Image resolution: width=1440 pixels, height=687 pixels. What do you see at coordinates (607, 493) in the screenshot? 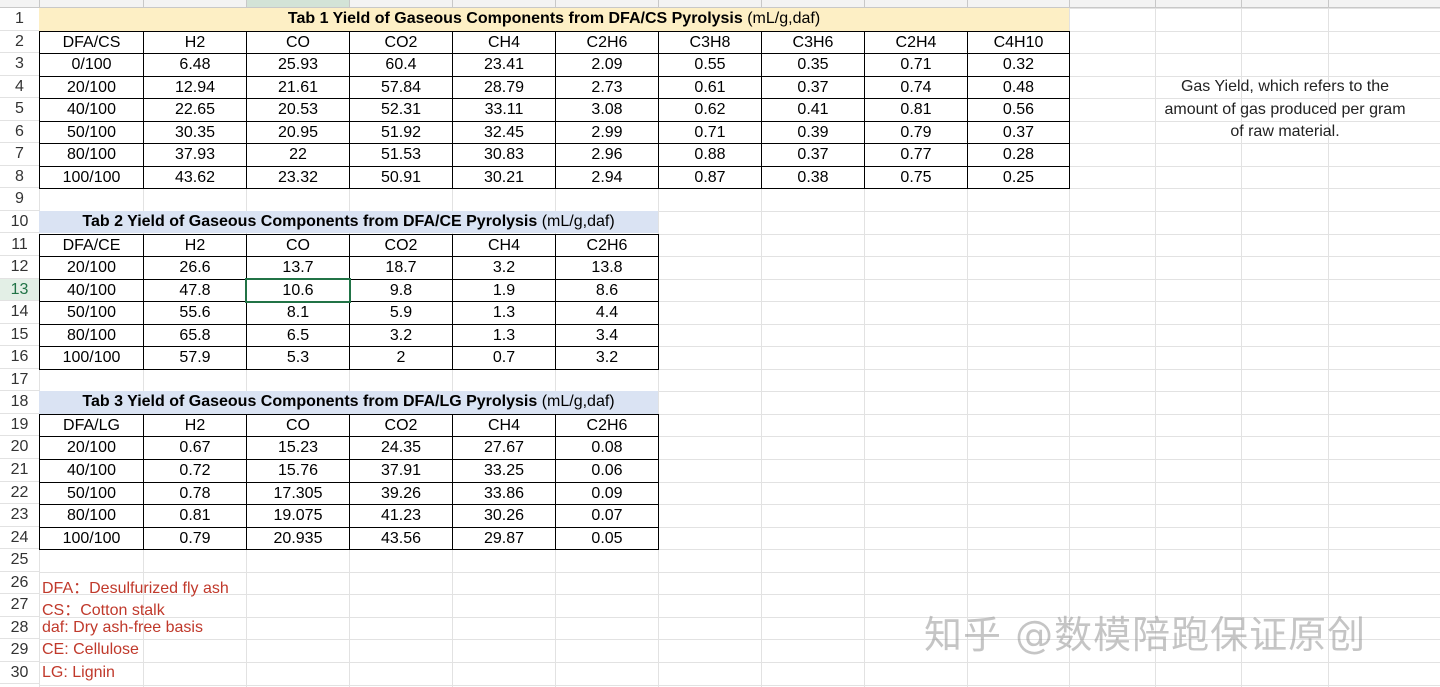
I see `table3-cell: 0.09` at bounding box center [607, 493].